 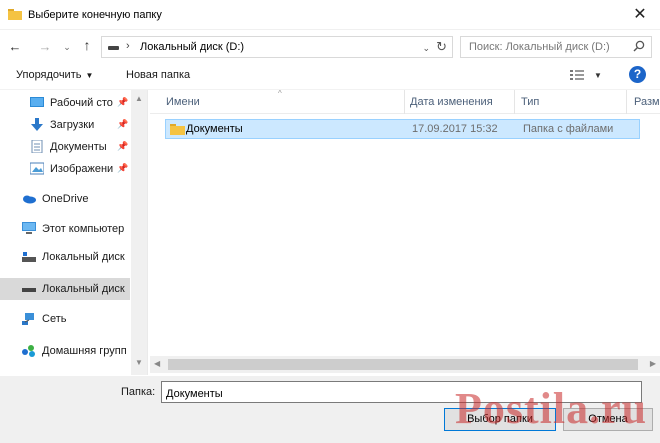 What do you see at coordinates (577, 75) in the screenshot?
I see `view-options-icon` at bounding box center [577, 75].